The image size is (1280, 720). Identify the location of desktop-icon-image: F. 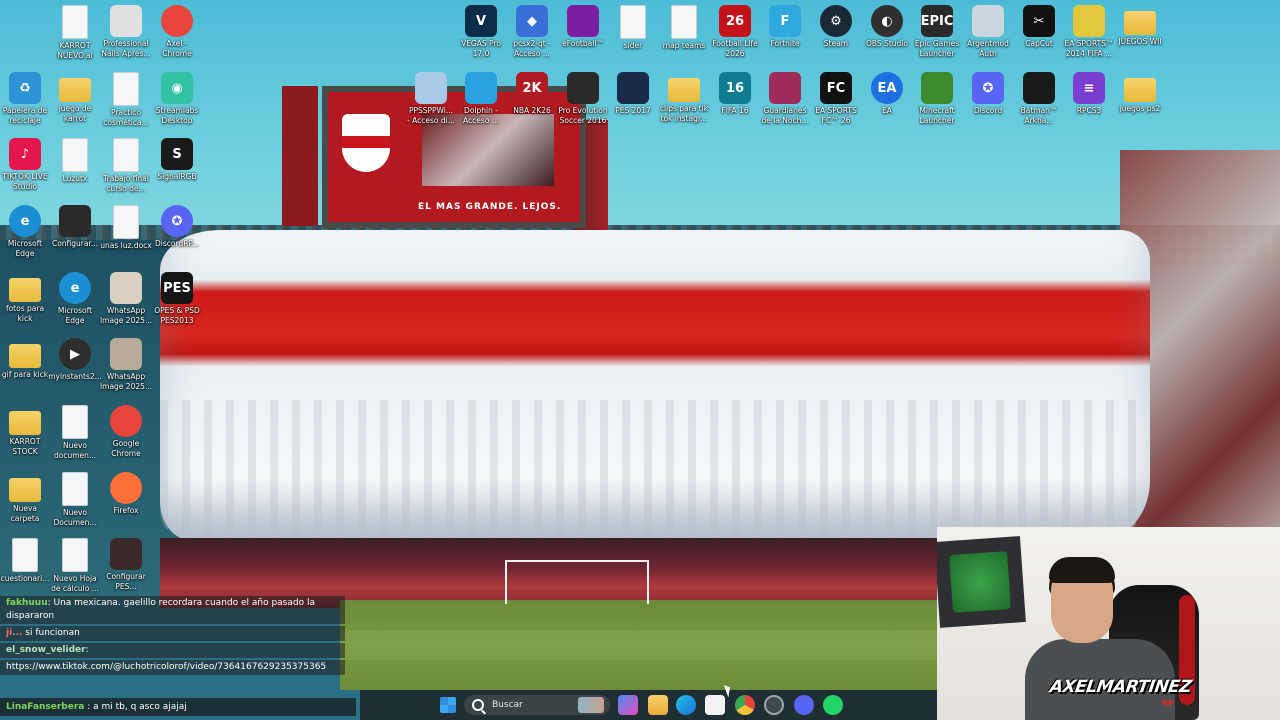
(785, 21).